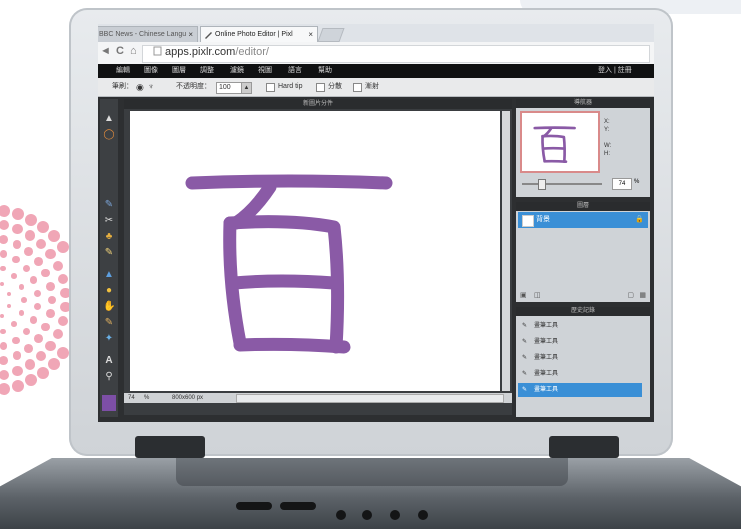 The width and height of the screenshot is (741, 529). I want to click on brush-shape-icon: ◉, so click(140, 87).